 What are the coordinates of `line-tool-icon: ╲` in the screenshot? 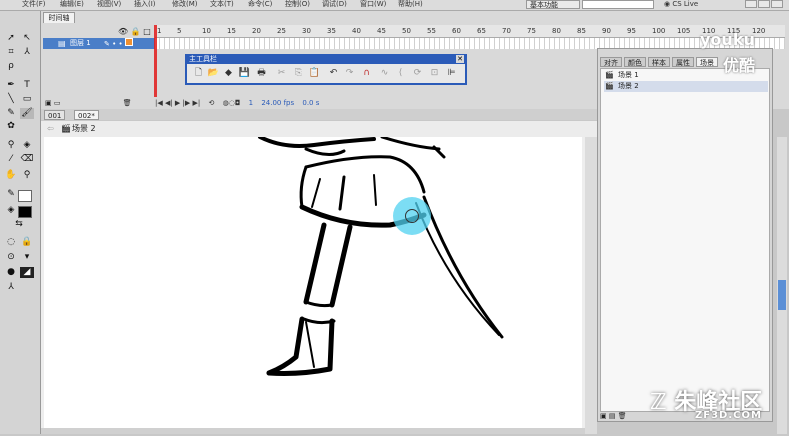 It's located at (11, 99).